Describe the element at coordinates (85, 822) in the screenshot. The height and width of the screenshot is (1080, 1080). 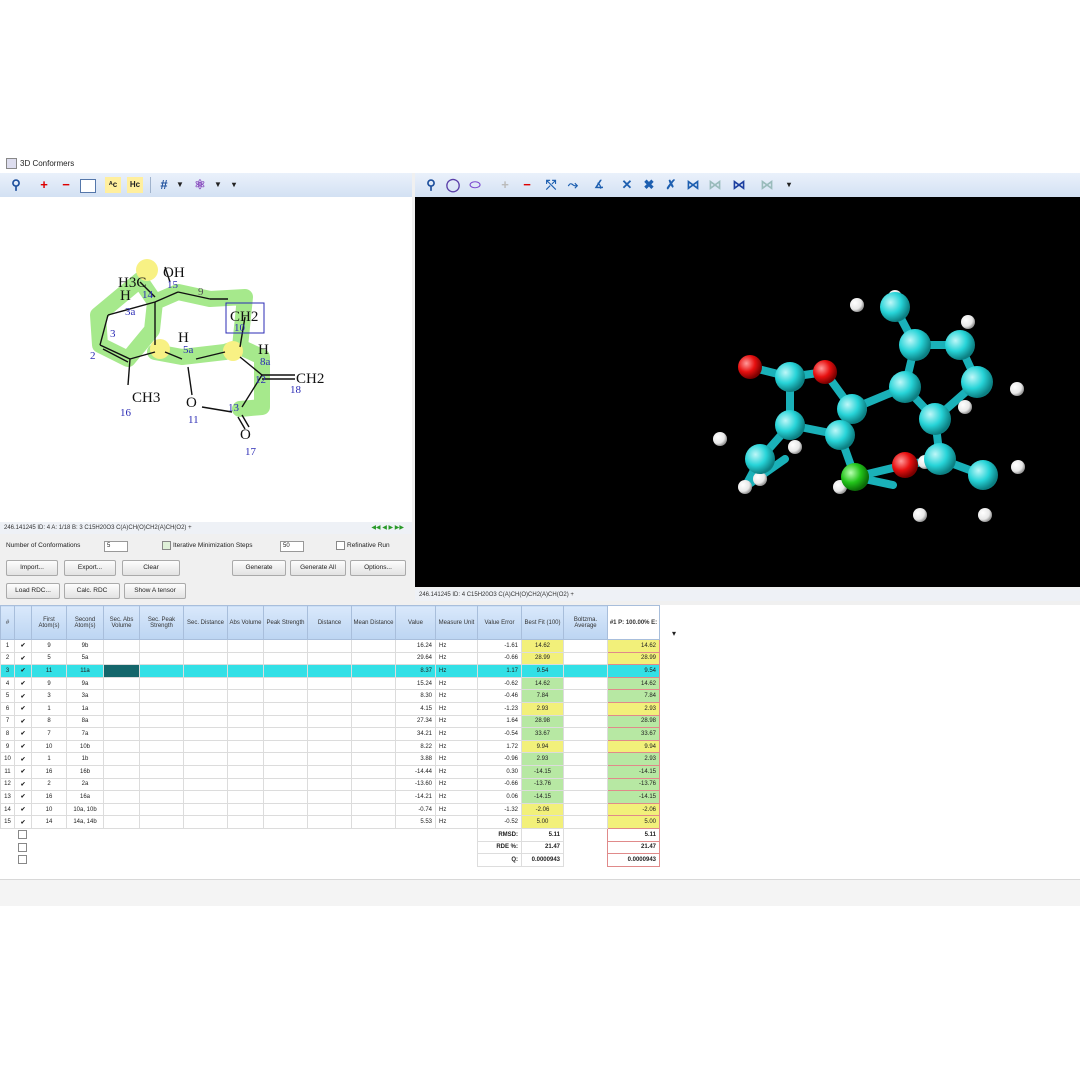
I see `second-atom-cell: 14a, 14b` at that location.